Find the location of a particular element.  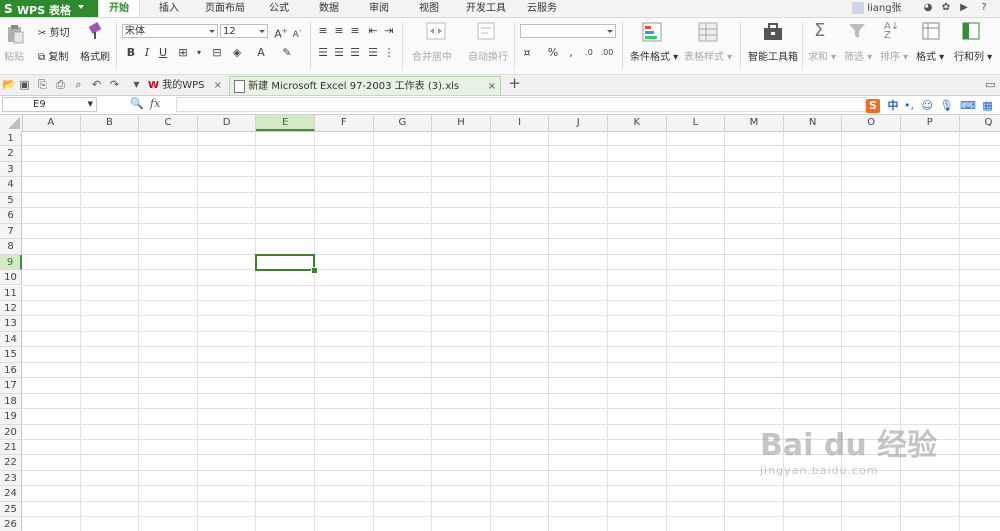

export-icon: ⎘ is located at coordinates (42, 84).